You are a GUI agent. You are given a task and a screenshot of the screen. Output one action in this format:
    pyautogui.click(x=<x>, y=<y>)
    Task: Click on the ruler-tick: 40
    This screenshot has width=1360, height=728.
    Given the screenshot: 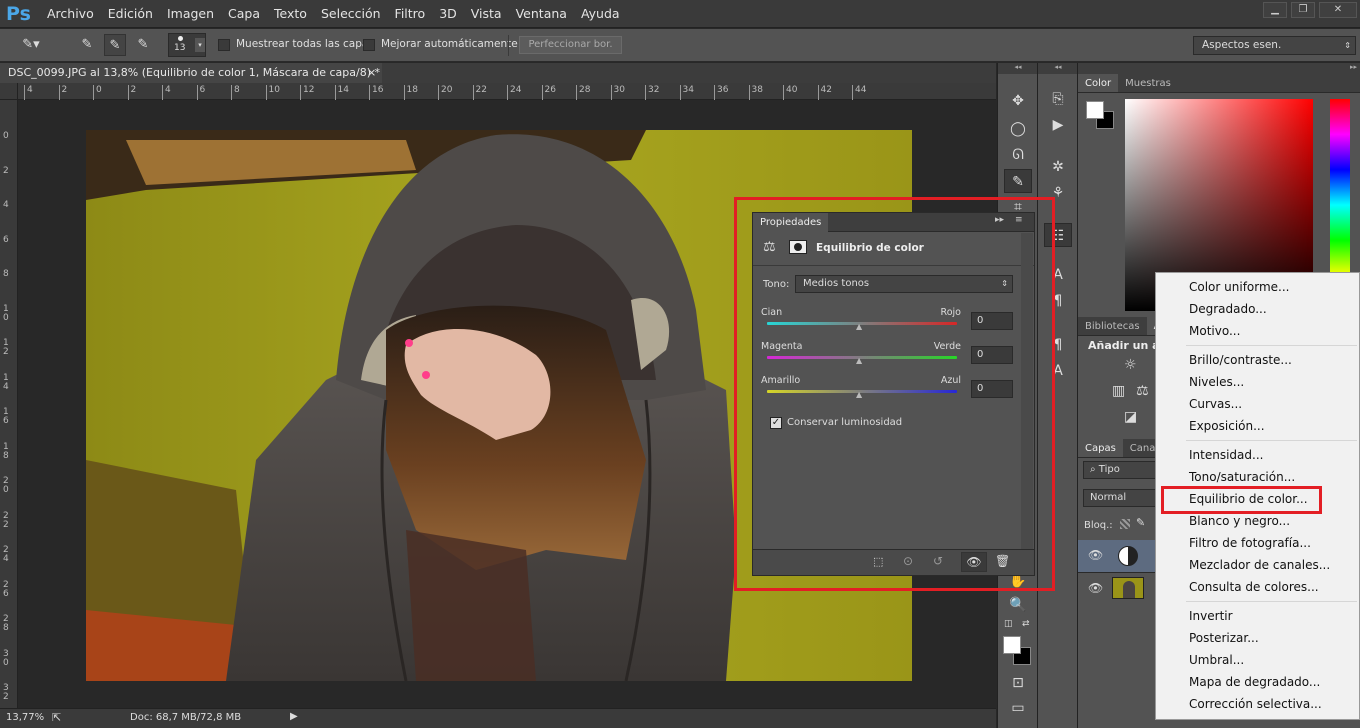 What is the action you would take?
    pyautogui.click(x=790, y=92)
    